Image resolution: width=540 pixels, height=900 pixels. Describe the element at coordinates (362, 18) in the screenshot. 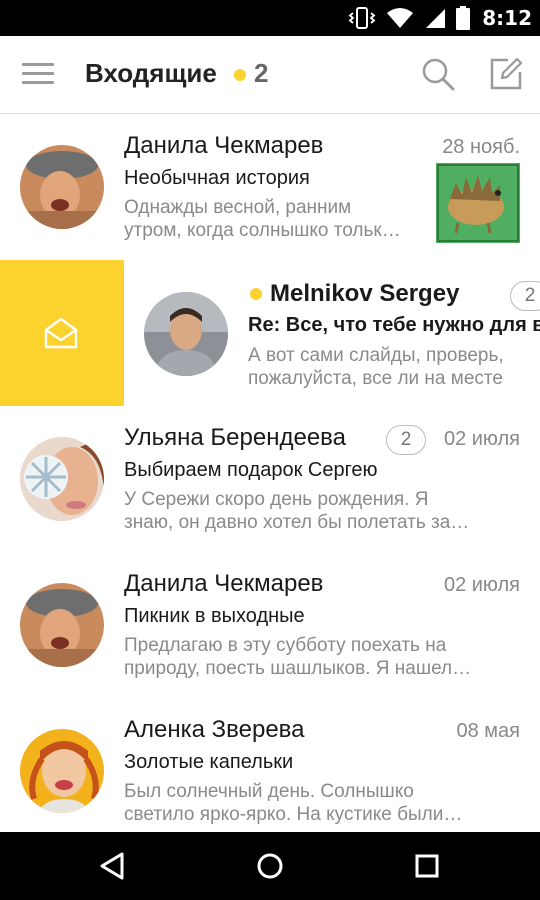

I see `vibrate-icon` at that location.